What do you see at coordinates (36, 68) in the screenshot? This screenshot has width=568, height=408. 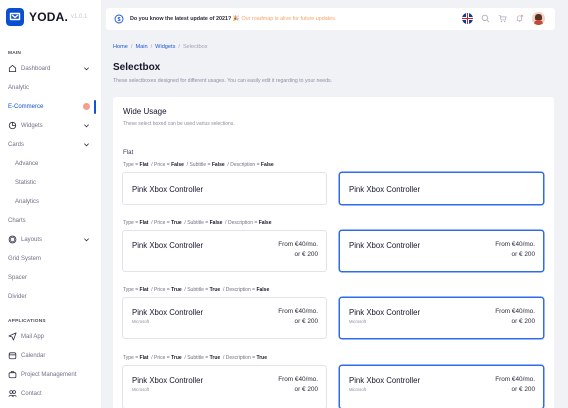 I see `sidebar-item-label: Dashboard` at bounding box center [36, 68].